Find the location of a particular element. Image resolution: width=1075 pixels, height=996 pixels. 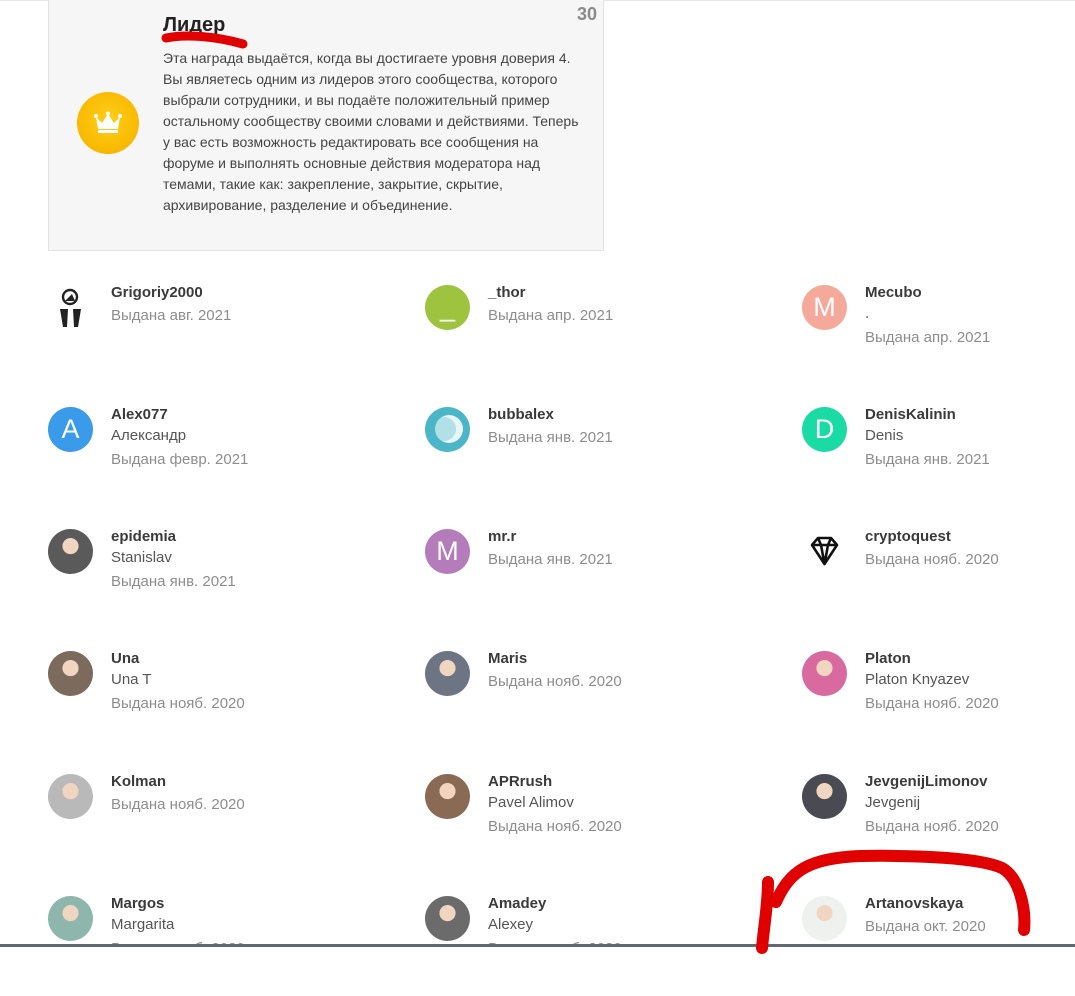

username-link: Grigoriy2000 is located at coordinates (249, 293).